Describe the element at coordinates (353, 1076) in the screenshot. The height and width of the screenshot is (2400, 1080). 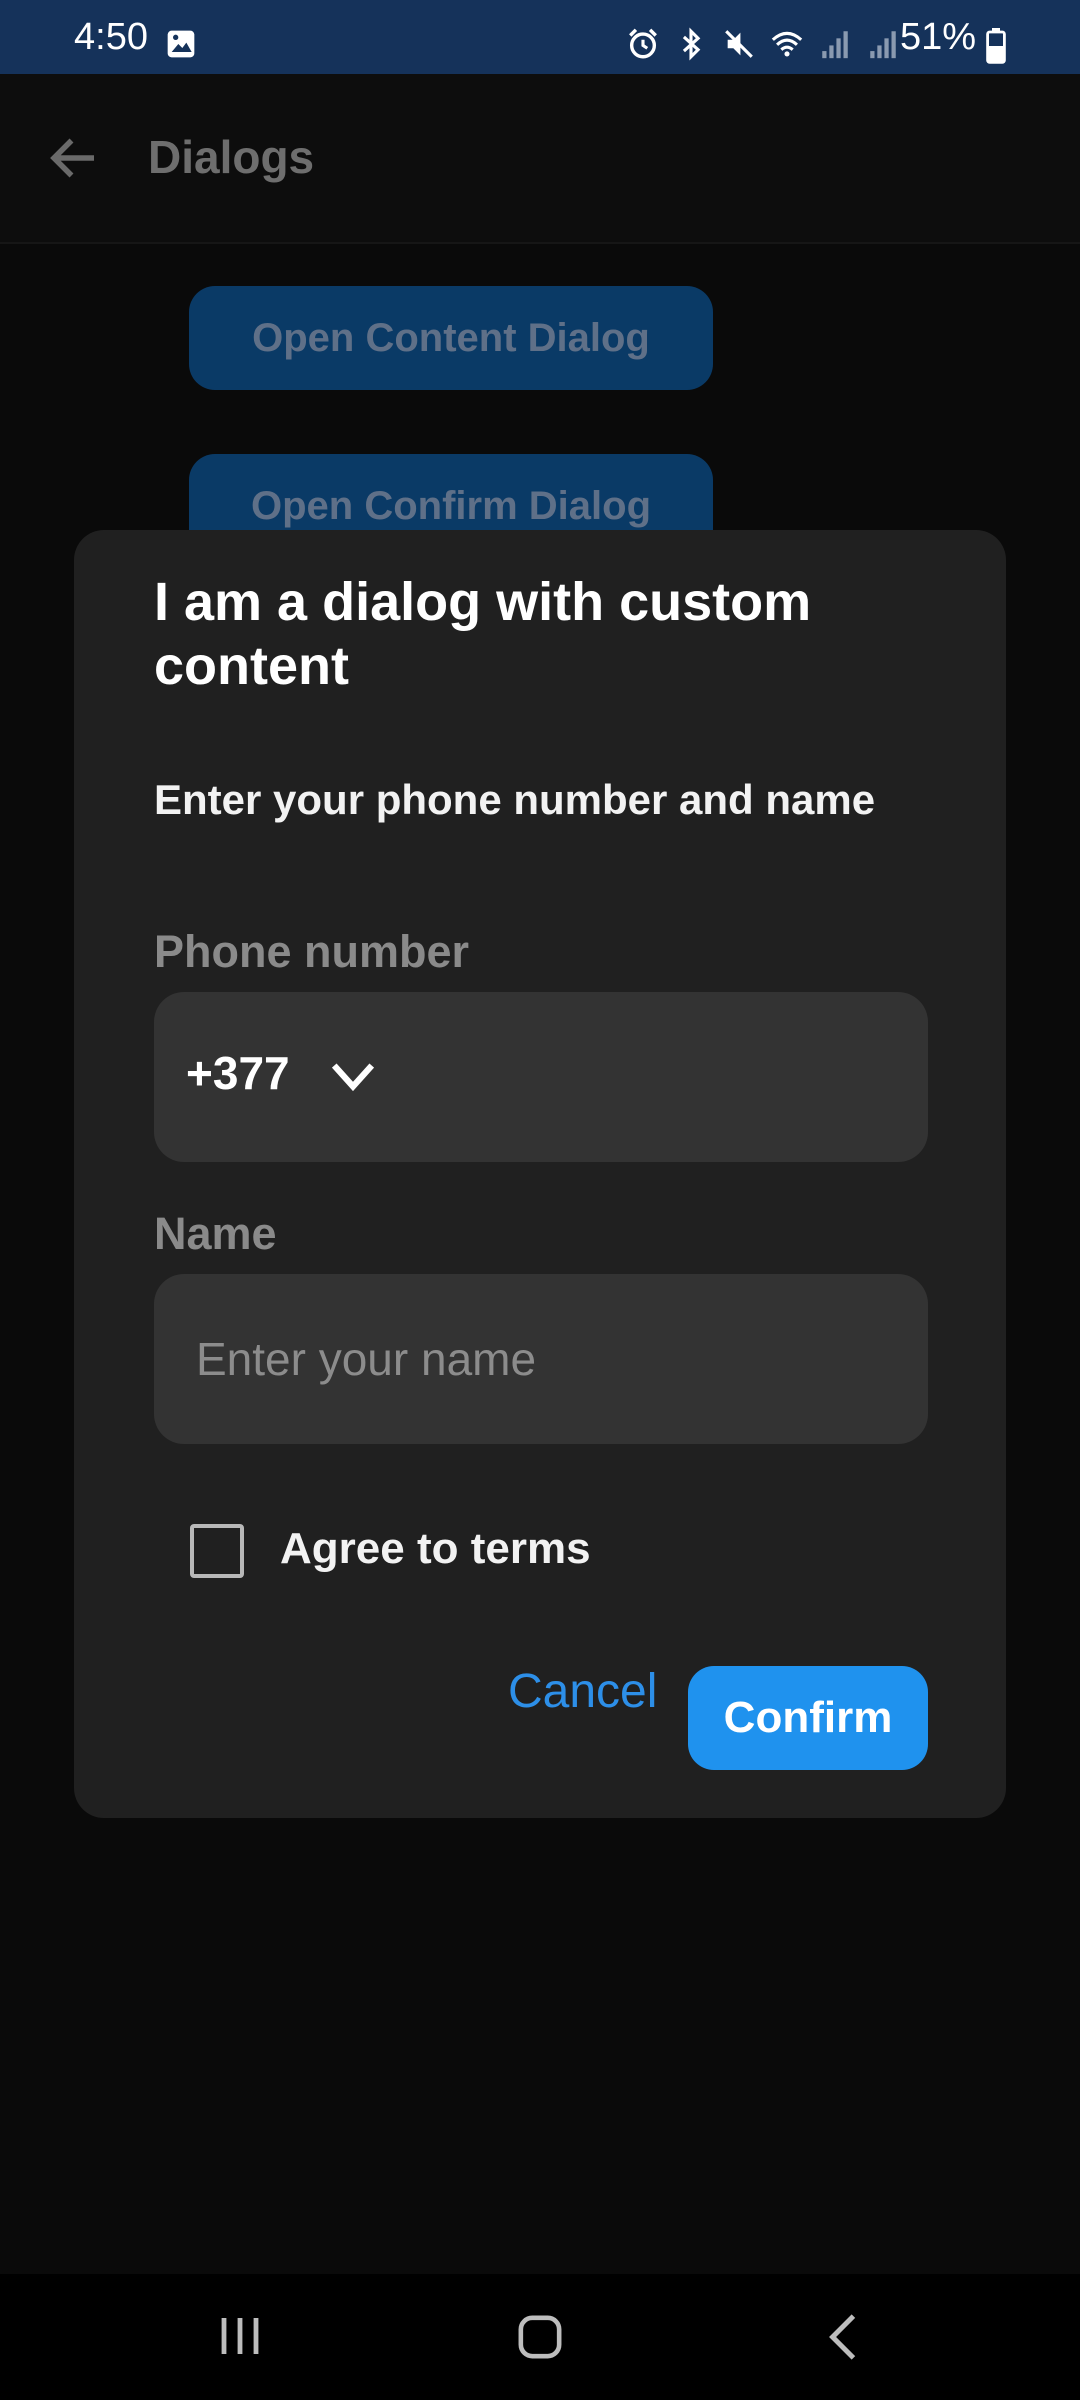
I see `chevron-down-icon` at that location.